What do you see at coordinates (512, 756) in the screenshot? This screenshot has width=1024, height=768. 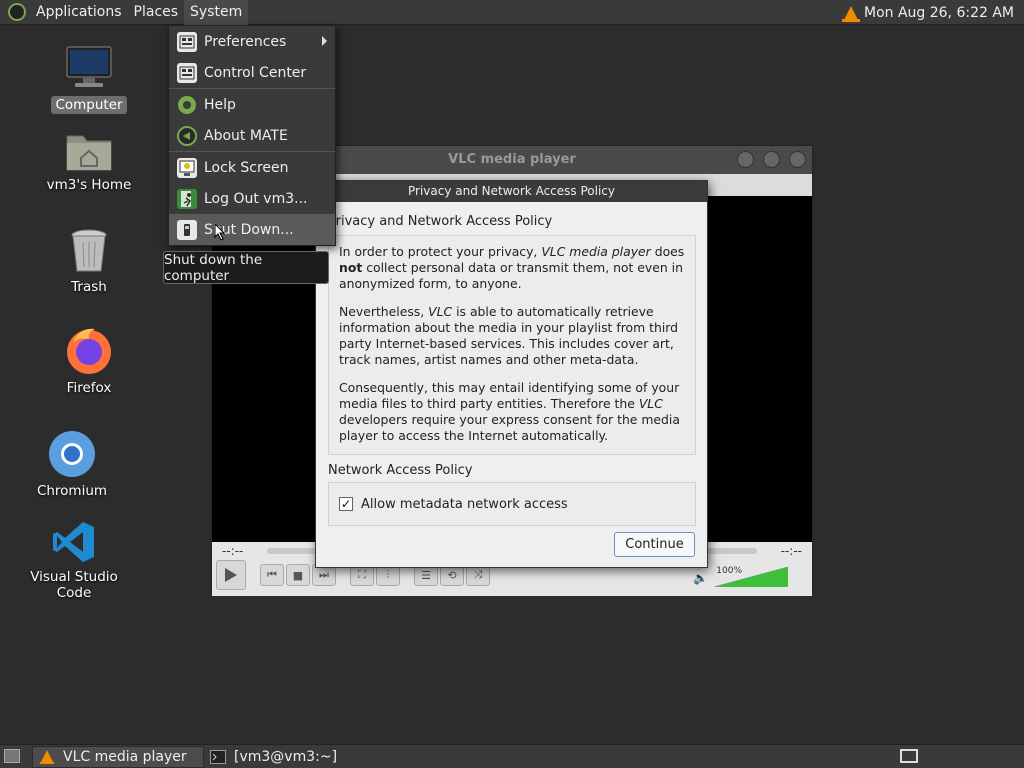 I see `bottom-panel: VLC media player [vm3@vm3:~]` at bounding box center [512, 756].